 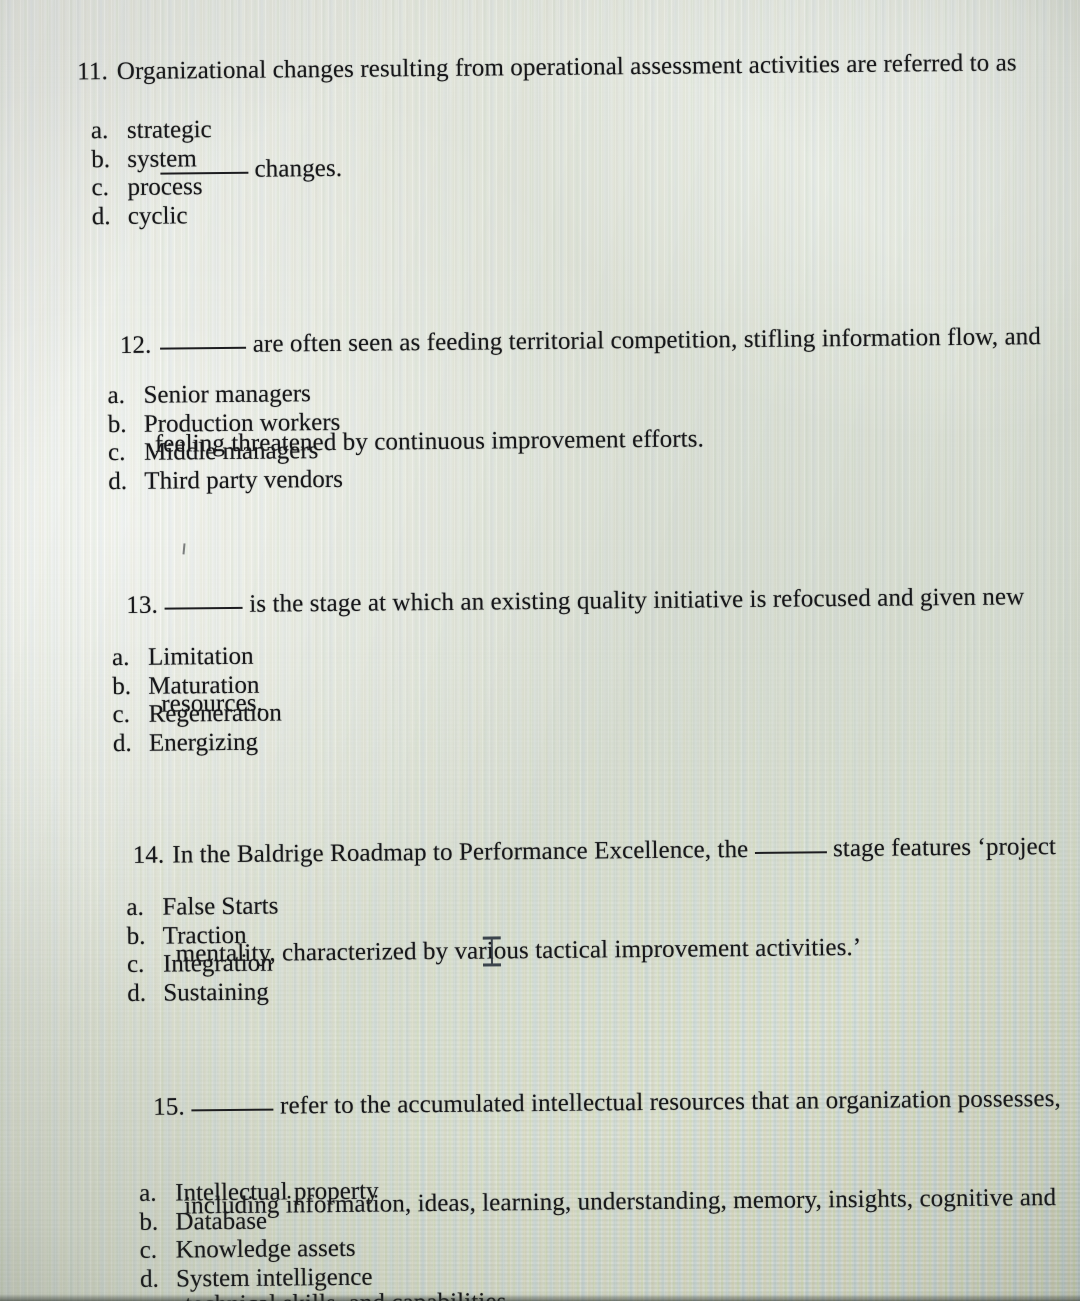 I want to click on option-11-c-letter: c., so click(x=100, y=188).